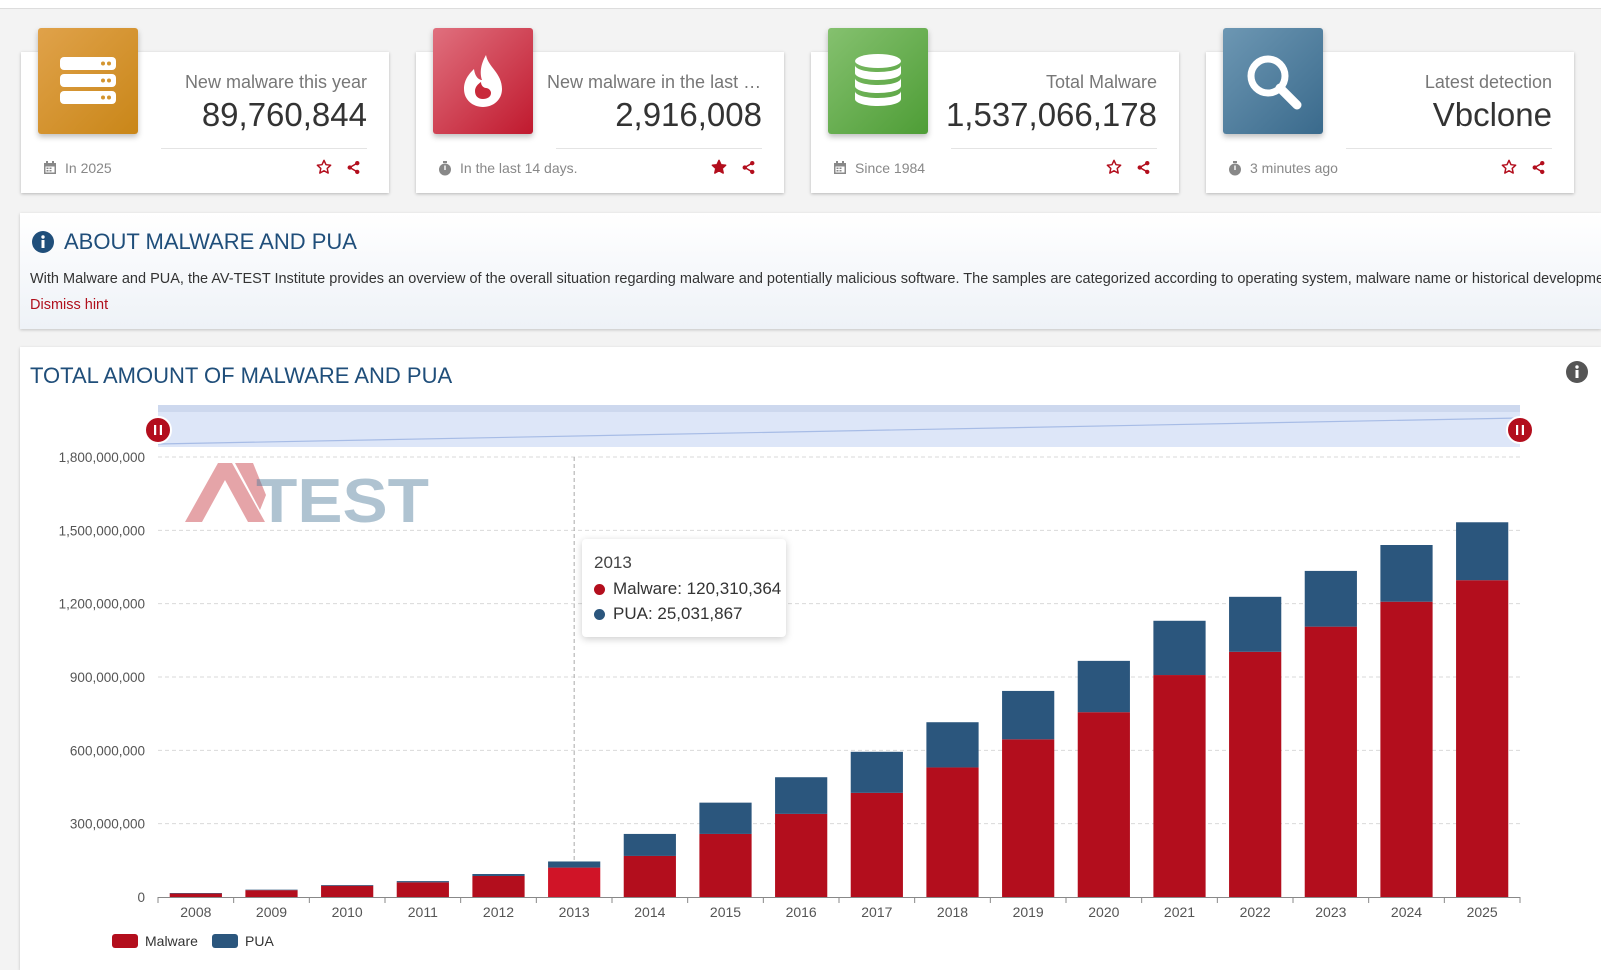  What do you see at coordinates (574, 912) in the screenshot?
I see `x-tick-label: 2013` at bounding box center [574, 912].